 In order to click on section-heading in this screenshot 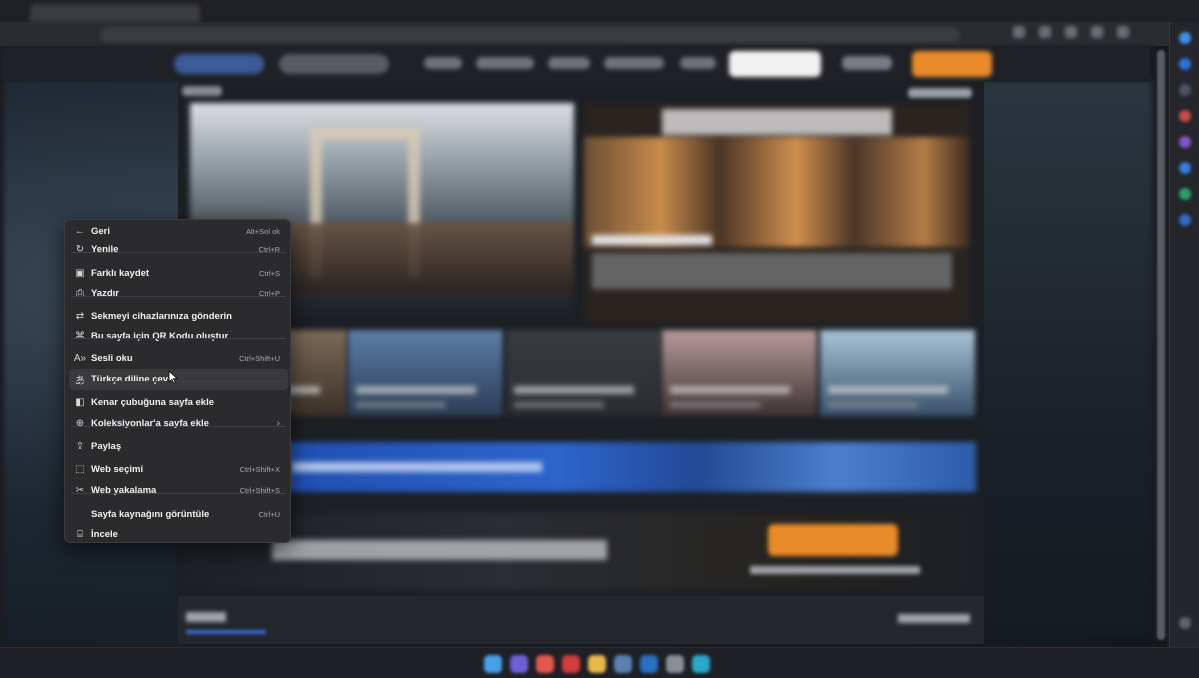, I will do `click(202, 91)`.